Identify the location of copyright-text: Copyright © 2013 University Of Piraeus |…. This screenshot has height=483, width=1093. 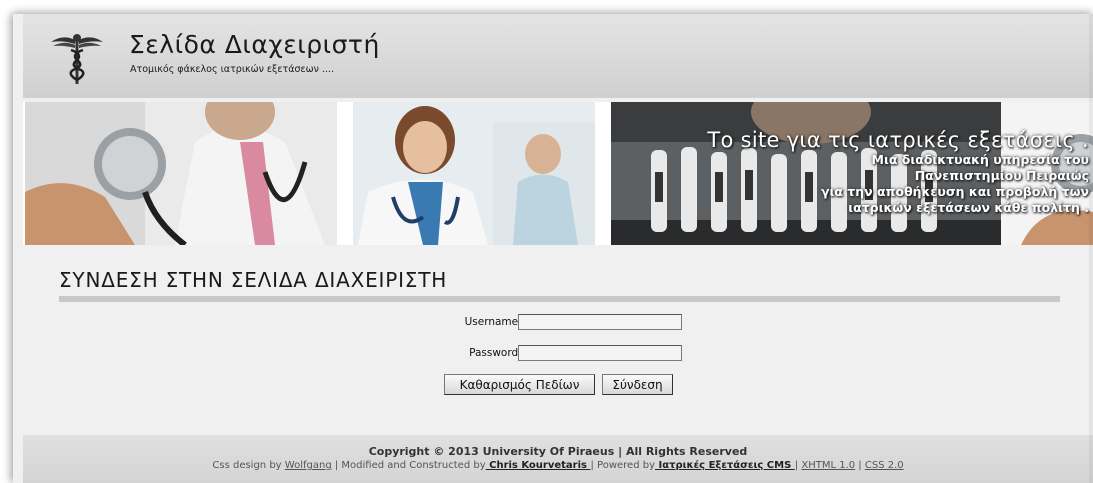
(558, 451).